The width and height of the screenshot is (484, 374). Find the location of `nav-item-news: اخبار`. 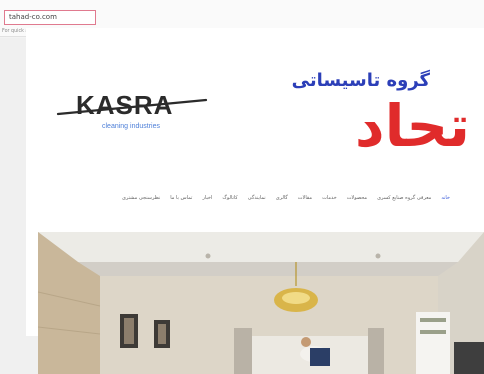

nav-item-news: اخبار is located at coordinates (207, 198).